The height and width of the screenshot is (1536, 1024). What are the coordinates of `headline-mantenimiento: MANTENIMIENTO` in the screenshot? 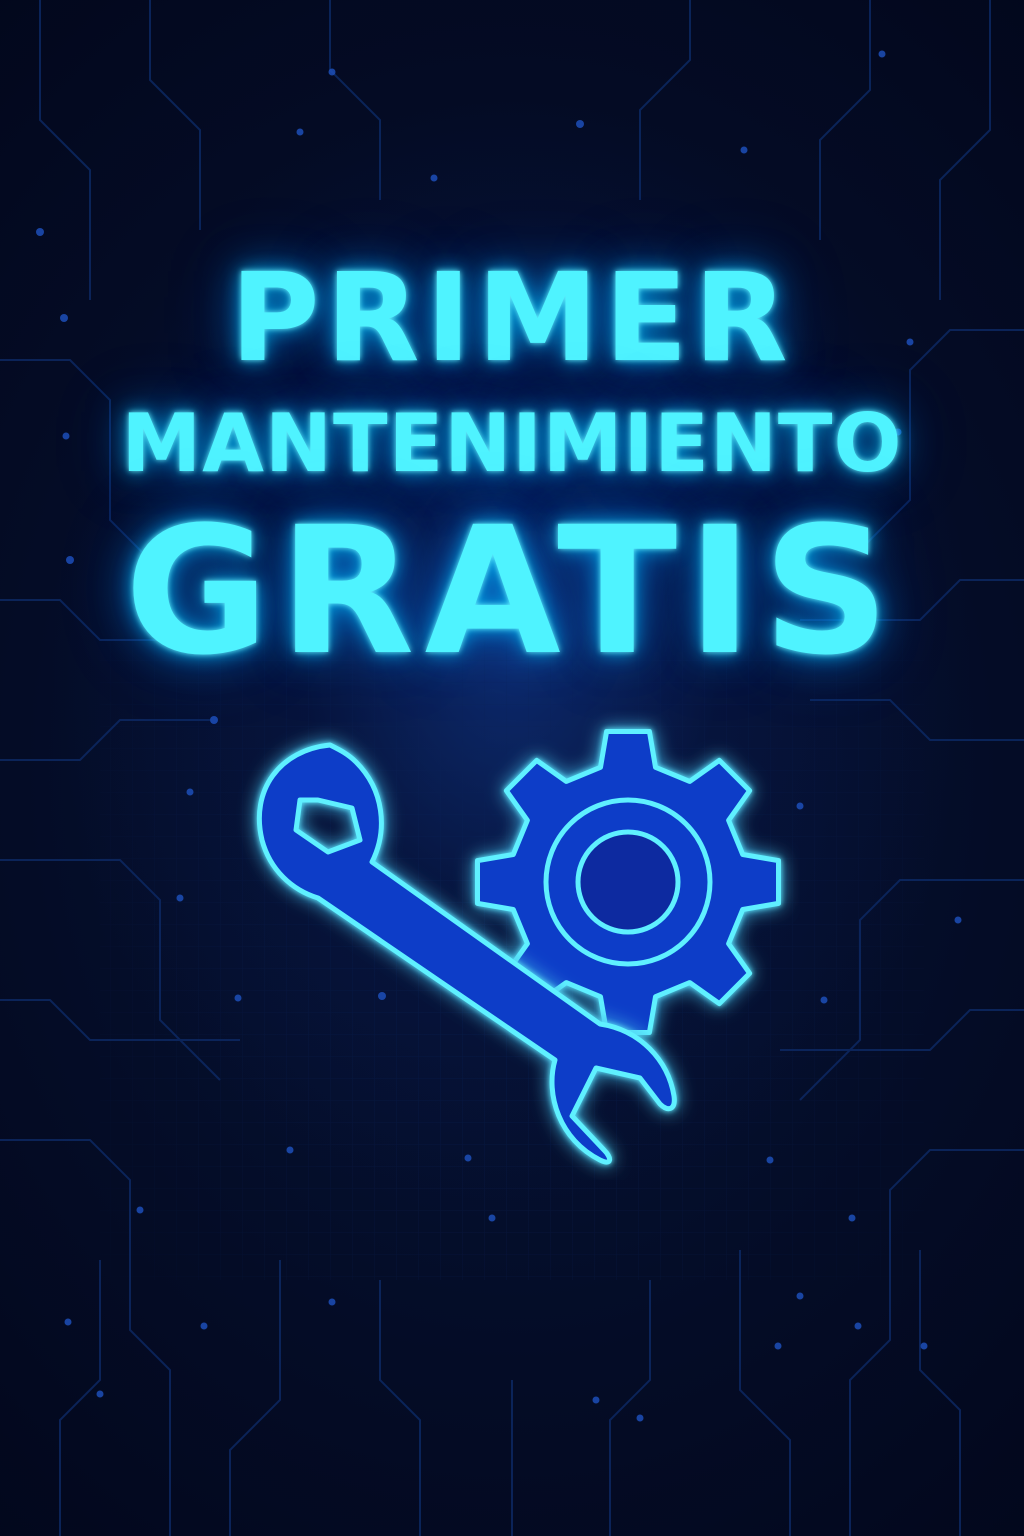 It's located at (512, 443).